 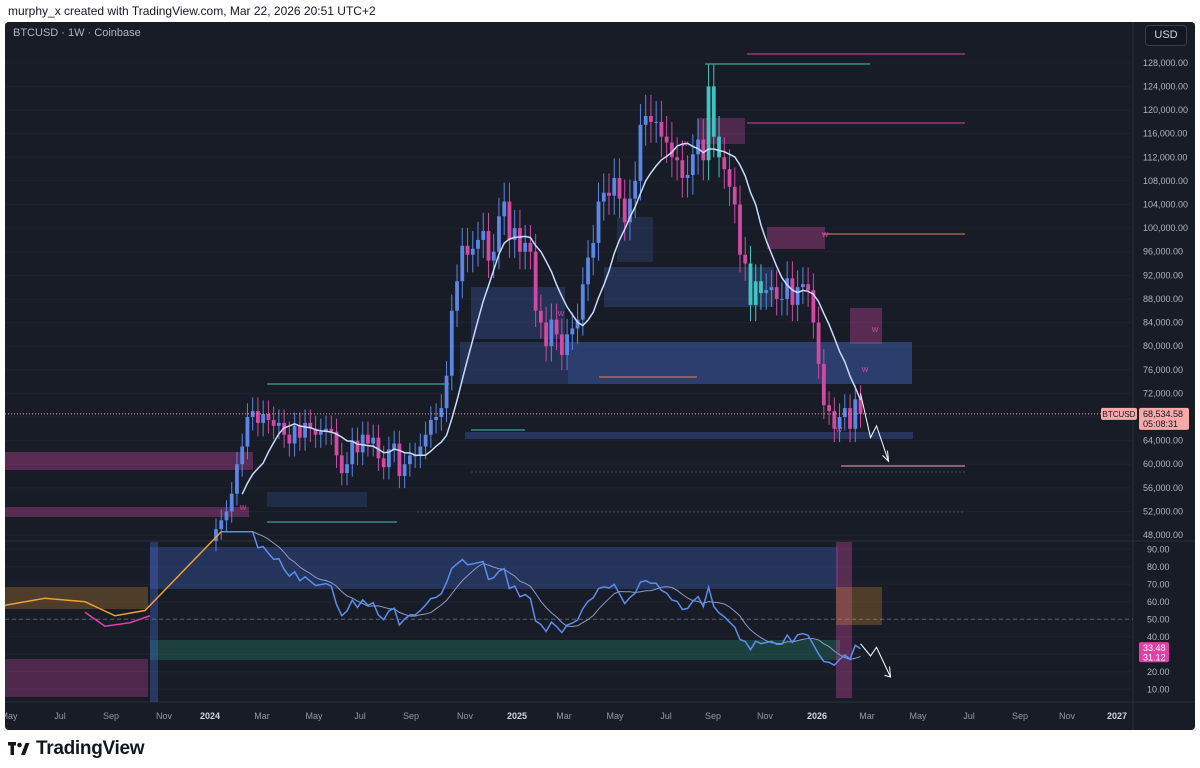 I want to click on tradingview-logo-icon, so click(x=19, y=748).